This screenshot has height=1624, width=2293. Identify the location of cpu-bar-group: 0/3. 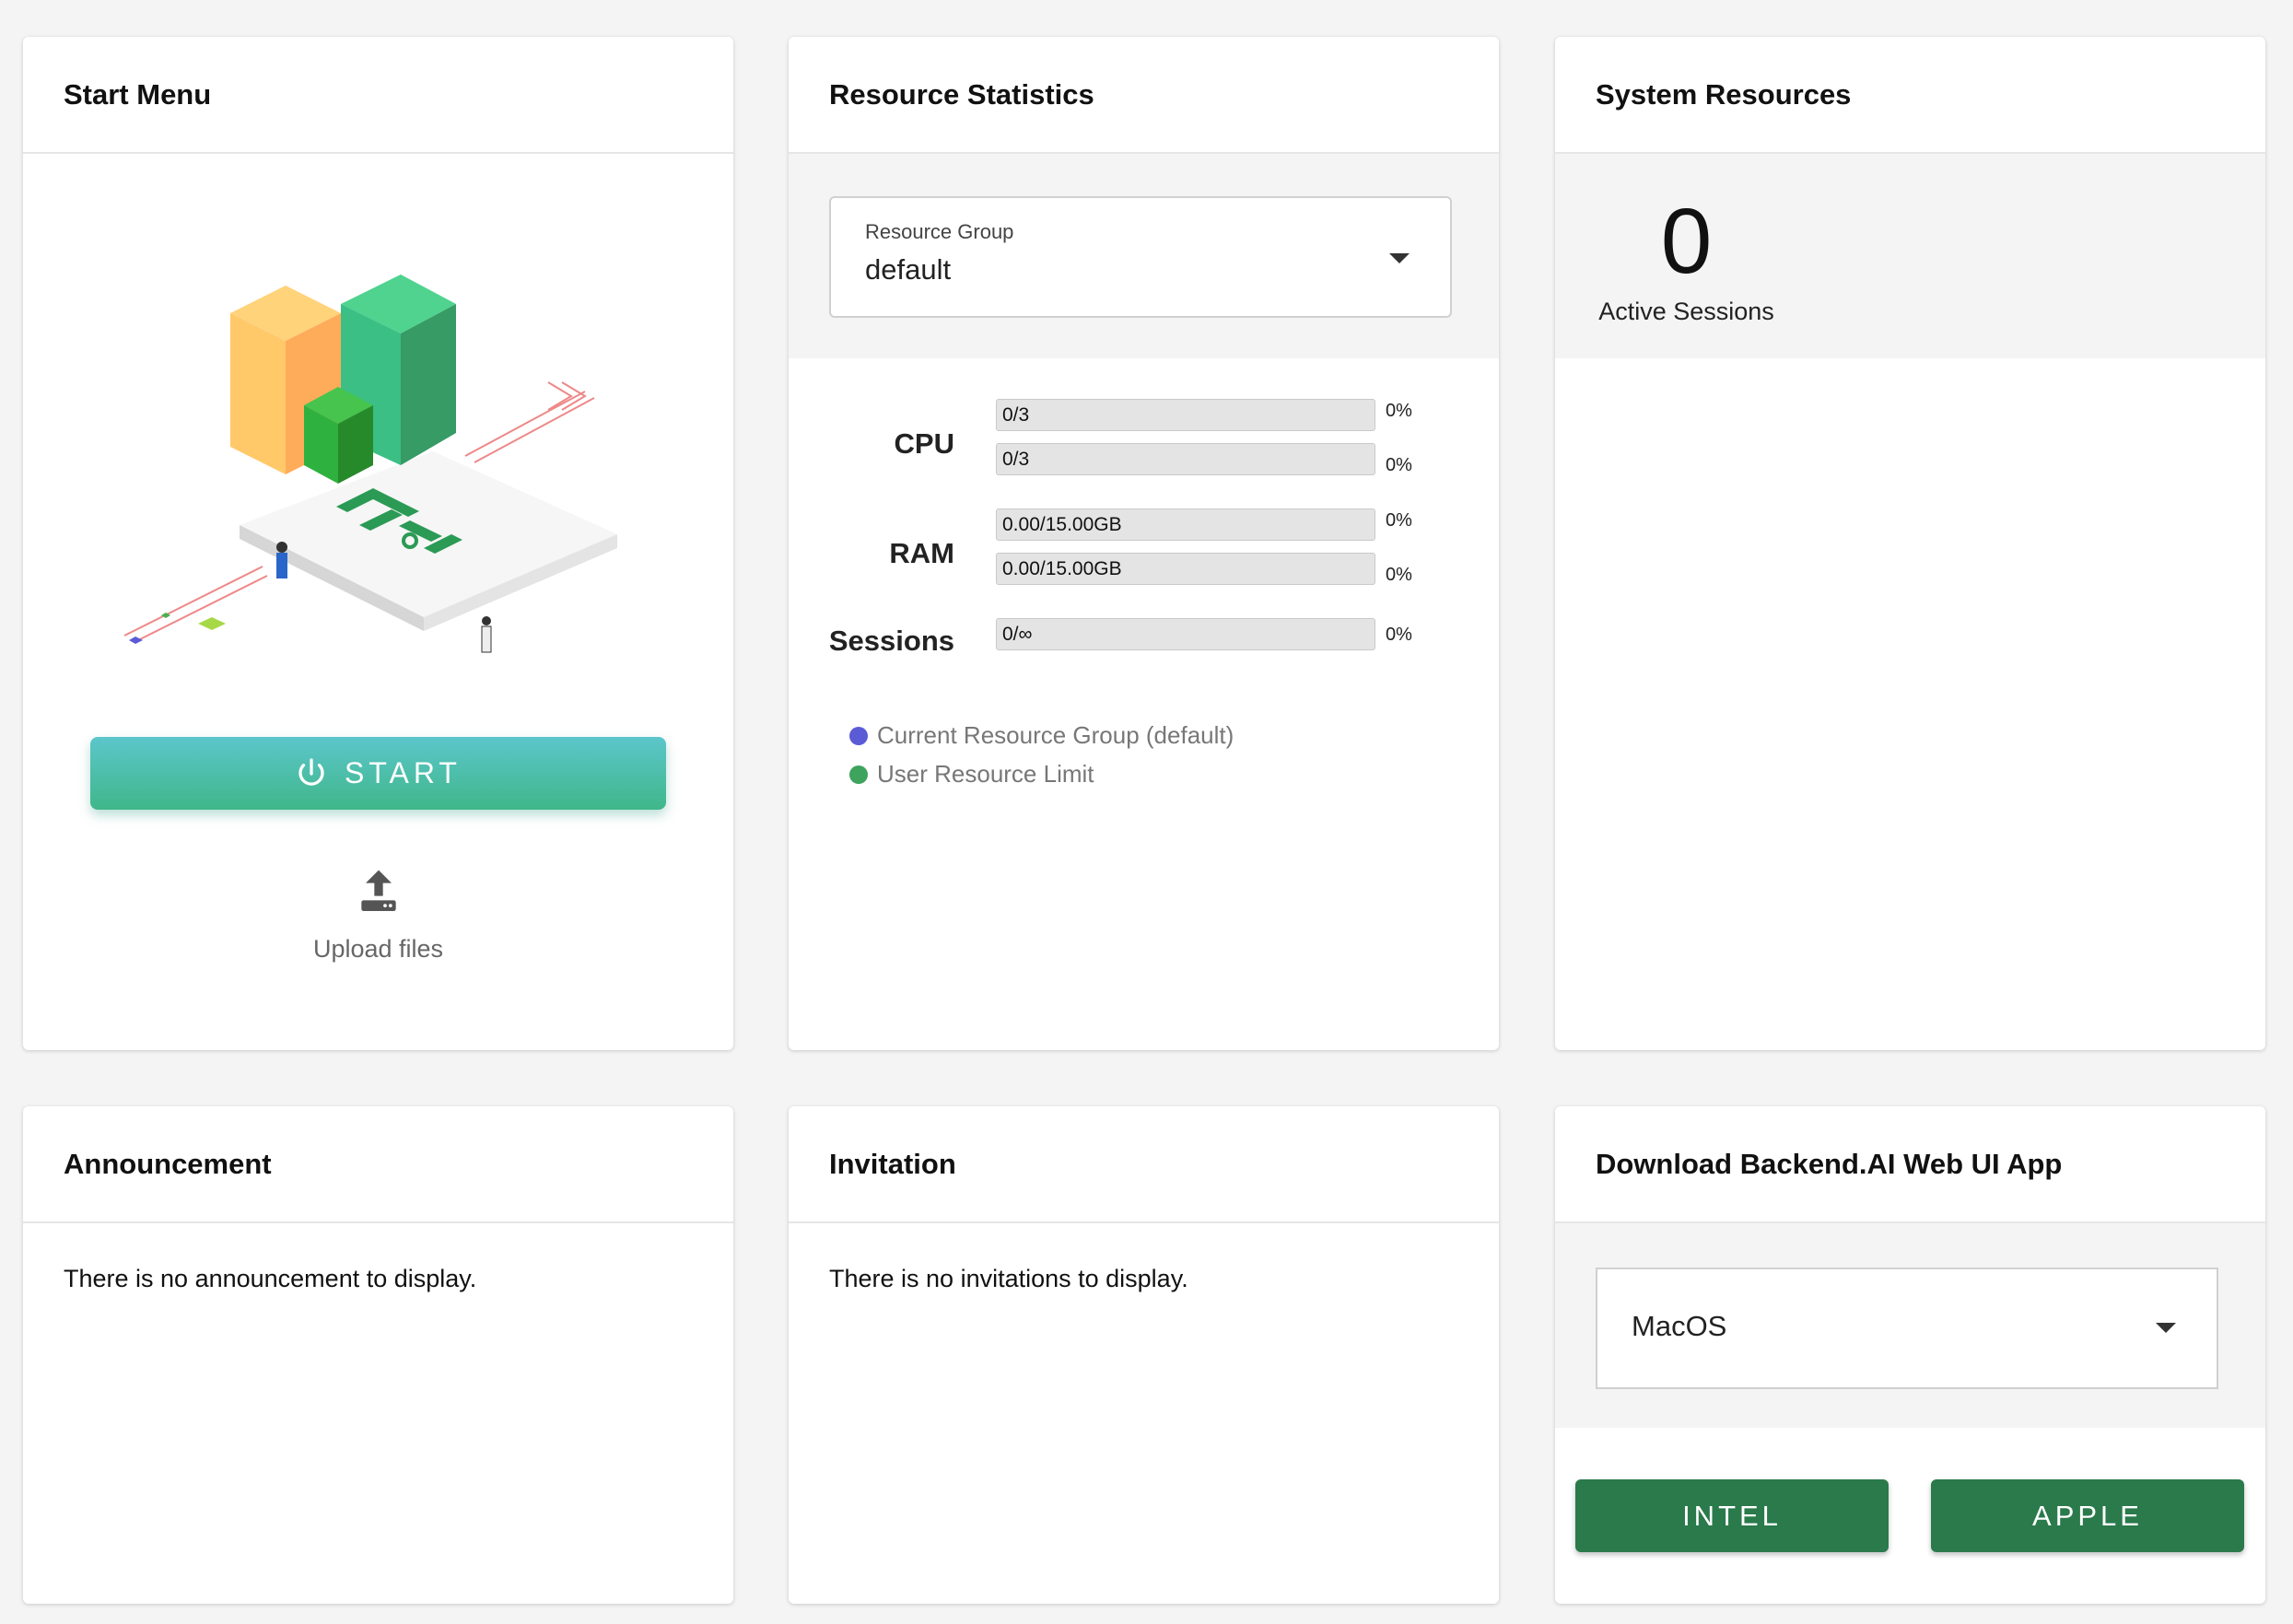
(1185, 415).